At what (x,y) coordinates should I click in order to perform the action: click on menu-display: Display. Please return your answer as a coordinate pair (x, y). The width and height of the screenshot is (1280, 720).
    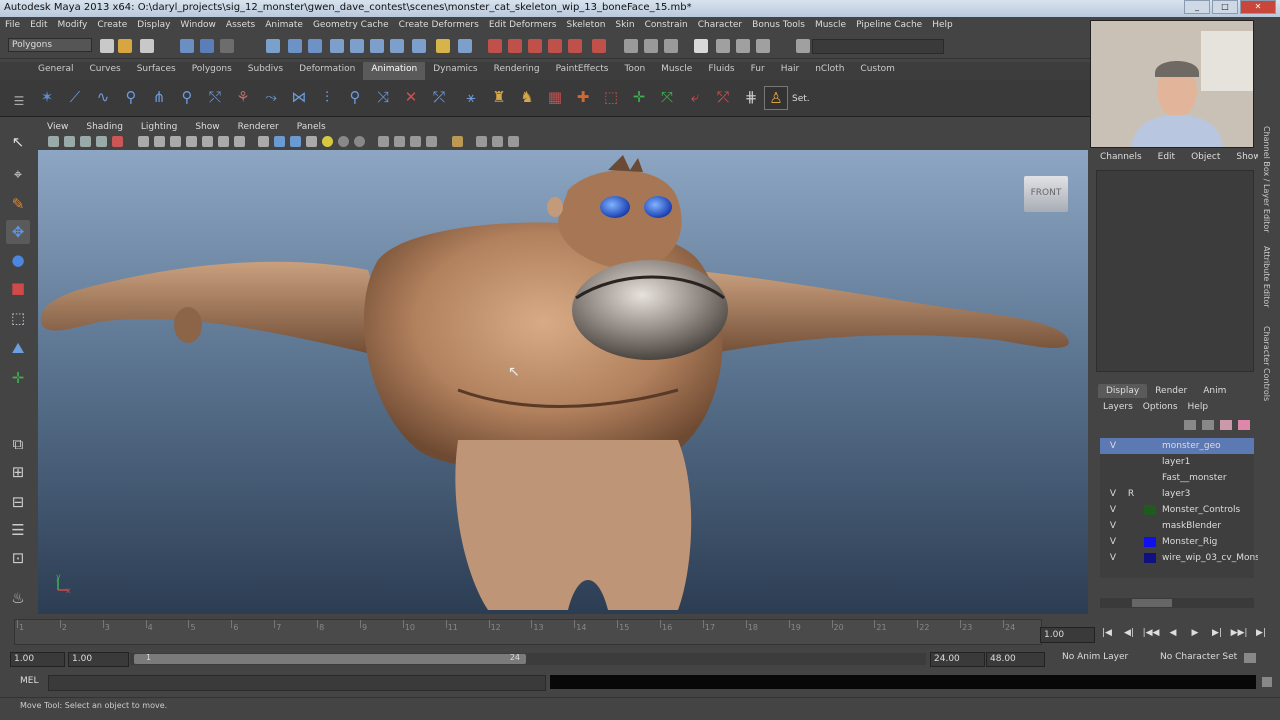
    Looking at the image, I should click on (153, 25).